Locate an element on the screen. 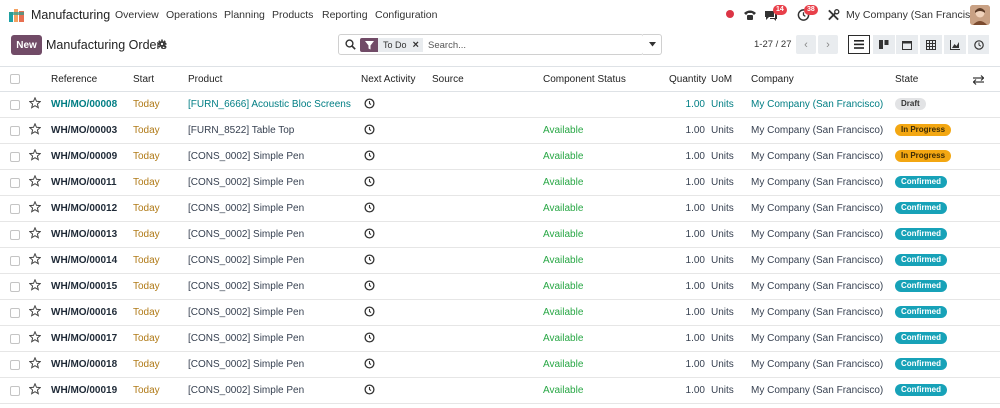 The image size is (1000, 408). facet-remove-icon: × is located at coordinates (416, 45).